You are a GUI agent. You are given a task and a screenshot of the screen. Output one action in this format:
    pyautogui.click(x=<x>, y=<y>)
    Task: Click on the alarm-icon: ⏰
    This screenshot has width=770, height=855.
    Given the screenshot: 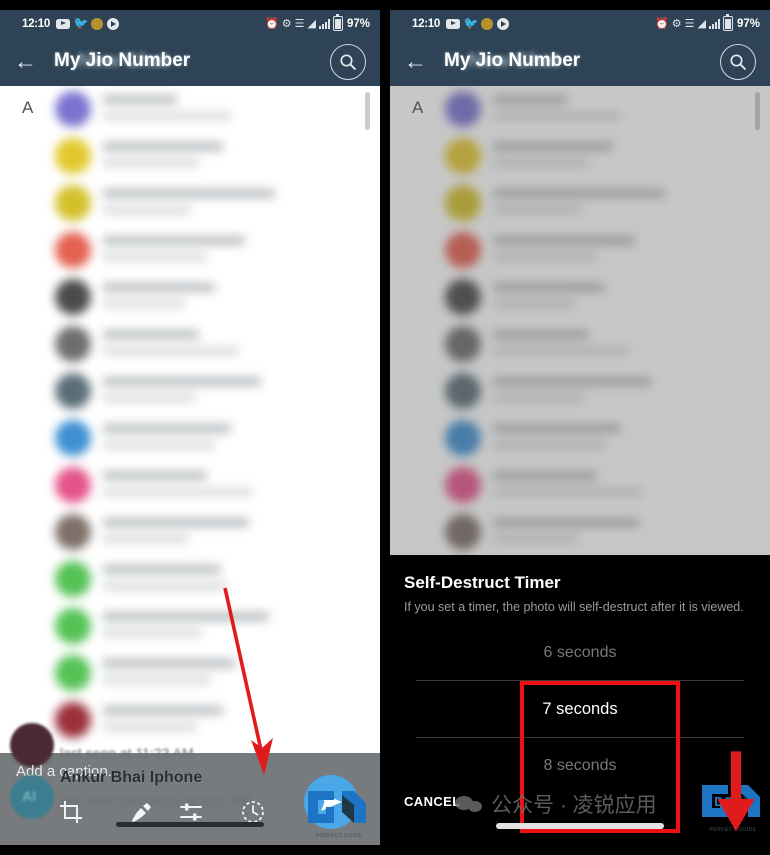 What is the action you would take?
    pyautogui.click(x=272, y=23)
    